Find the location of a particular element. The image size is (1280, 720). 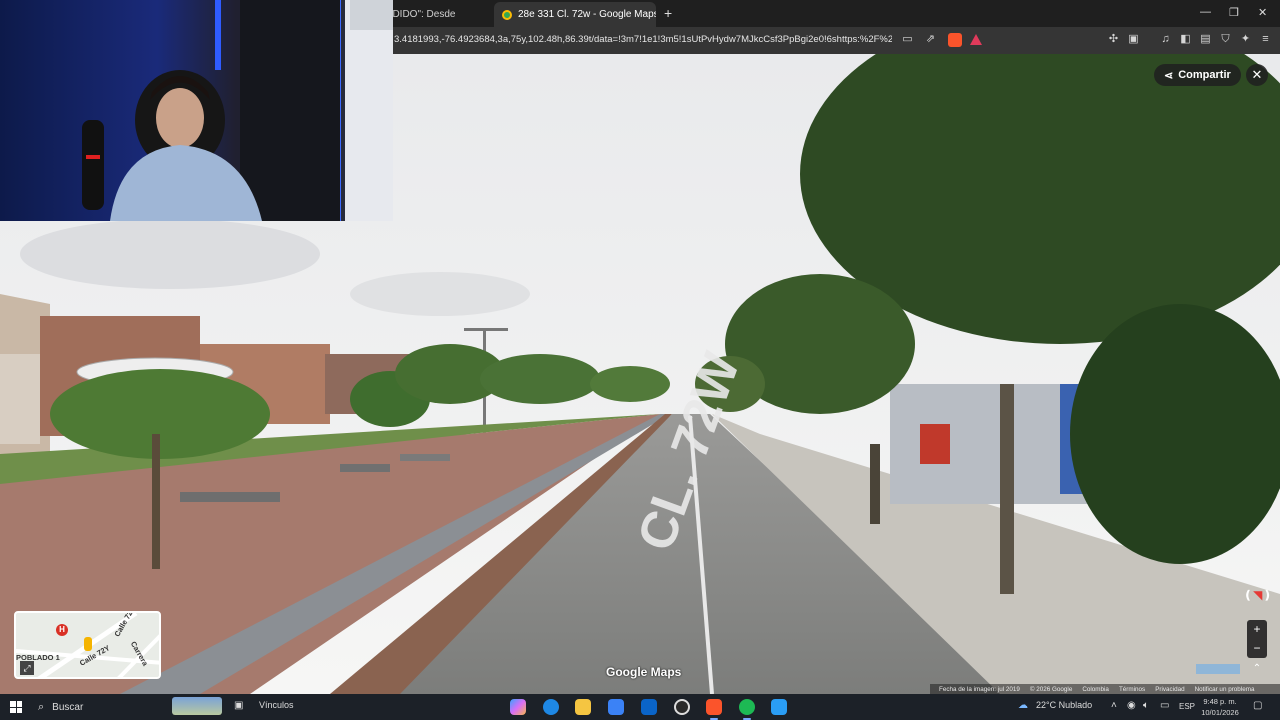

copyright: © 2026 Google is located at coordinates (1051, 689).